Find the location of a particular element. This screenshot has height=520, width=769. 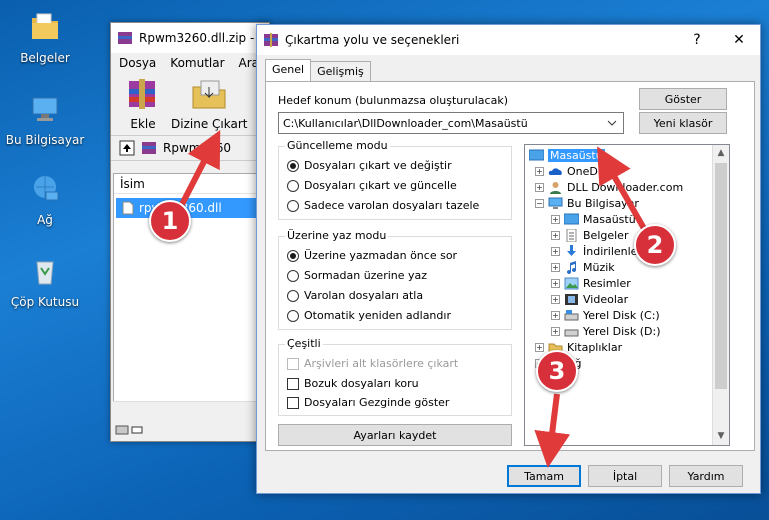

callout-step-2: 2 is located at coordinates (655, 245).